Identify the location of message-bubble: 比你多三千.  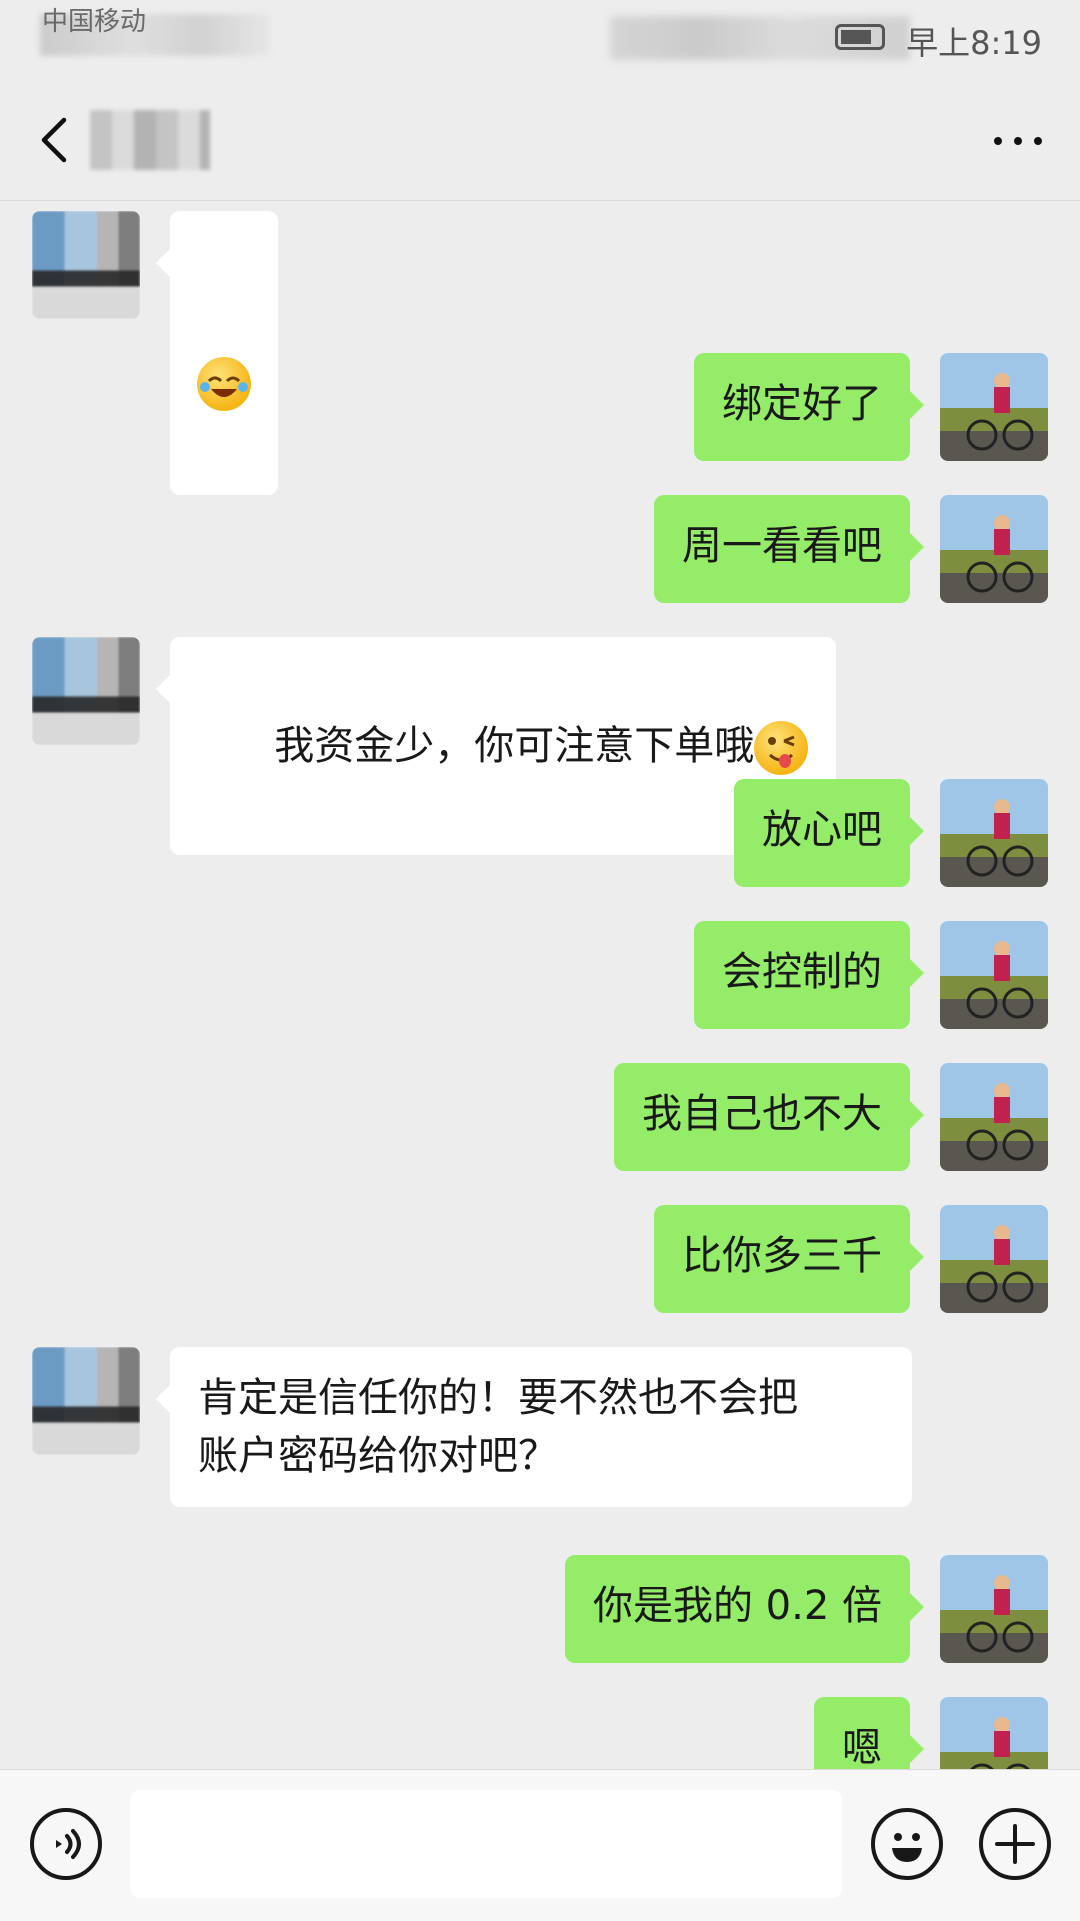
(789, 1259).